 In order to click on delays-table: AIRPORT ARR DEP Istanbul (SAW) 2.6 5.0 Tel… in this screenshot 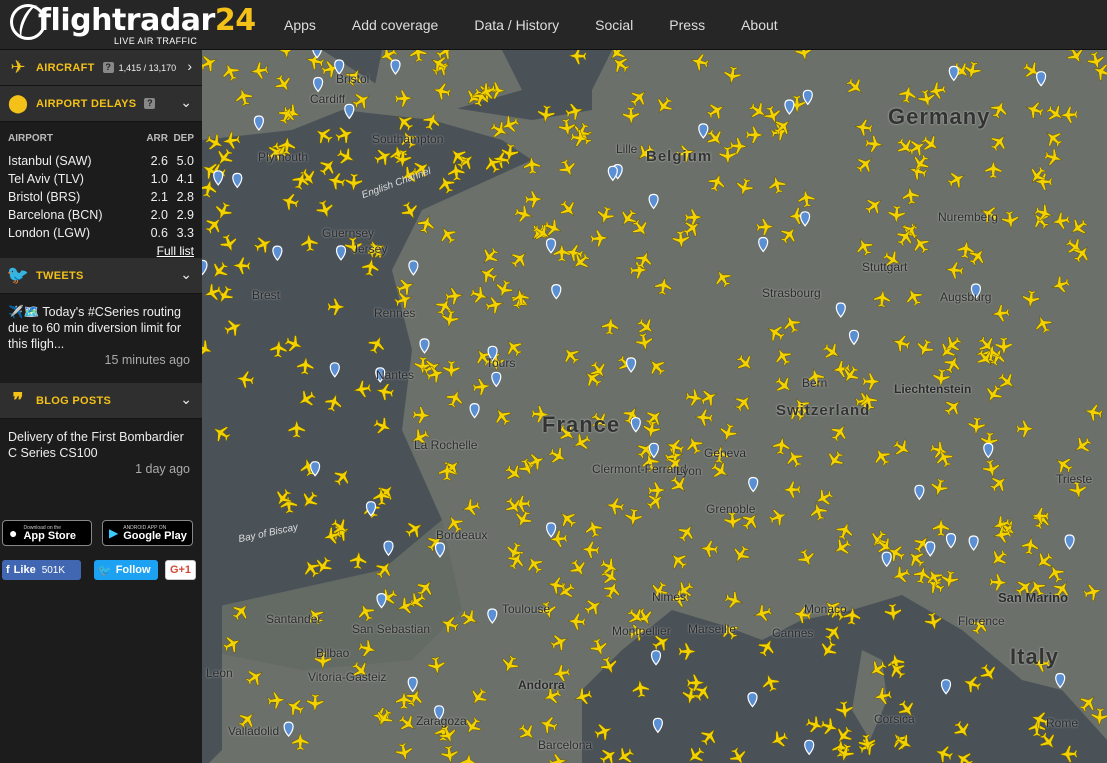, I will do `click(101, 186)`.